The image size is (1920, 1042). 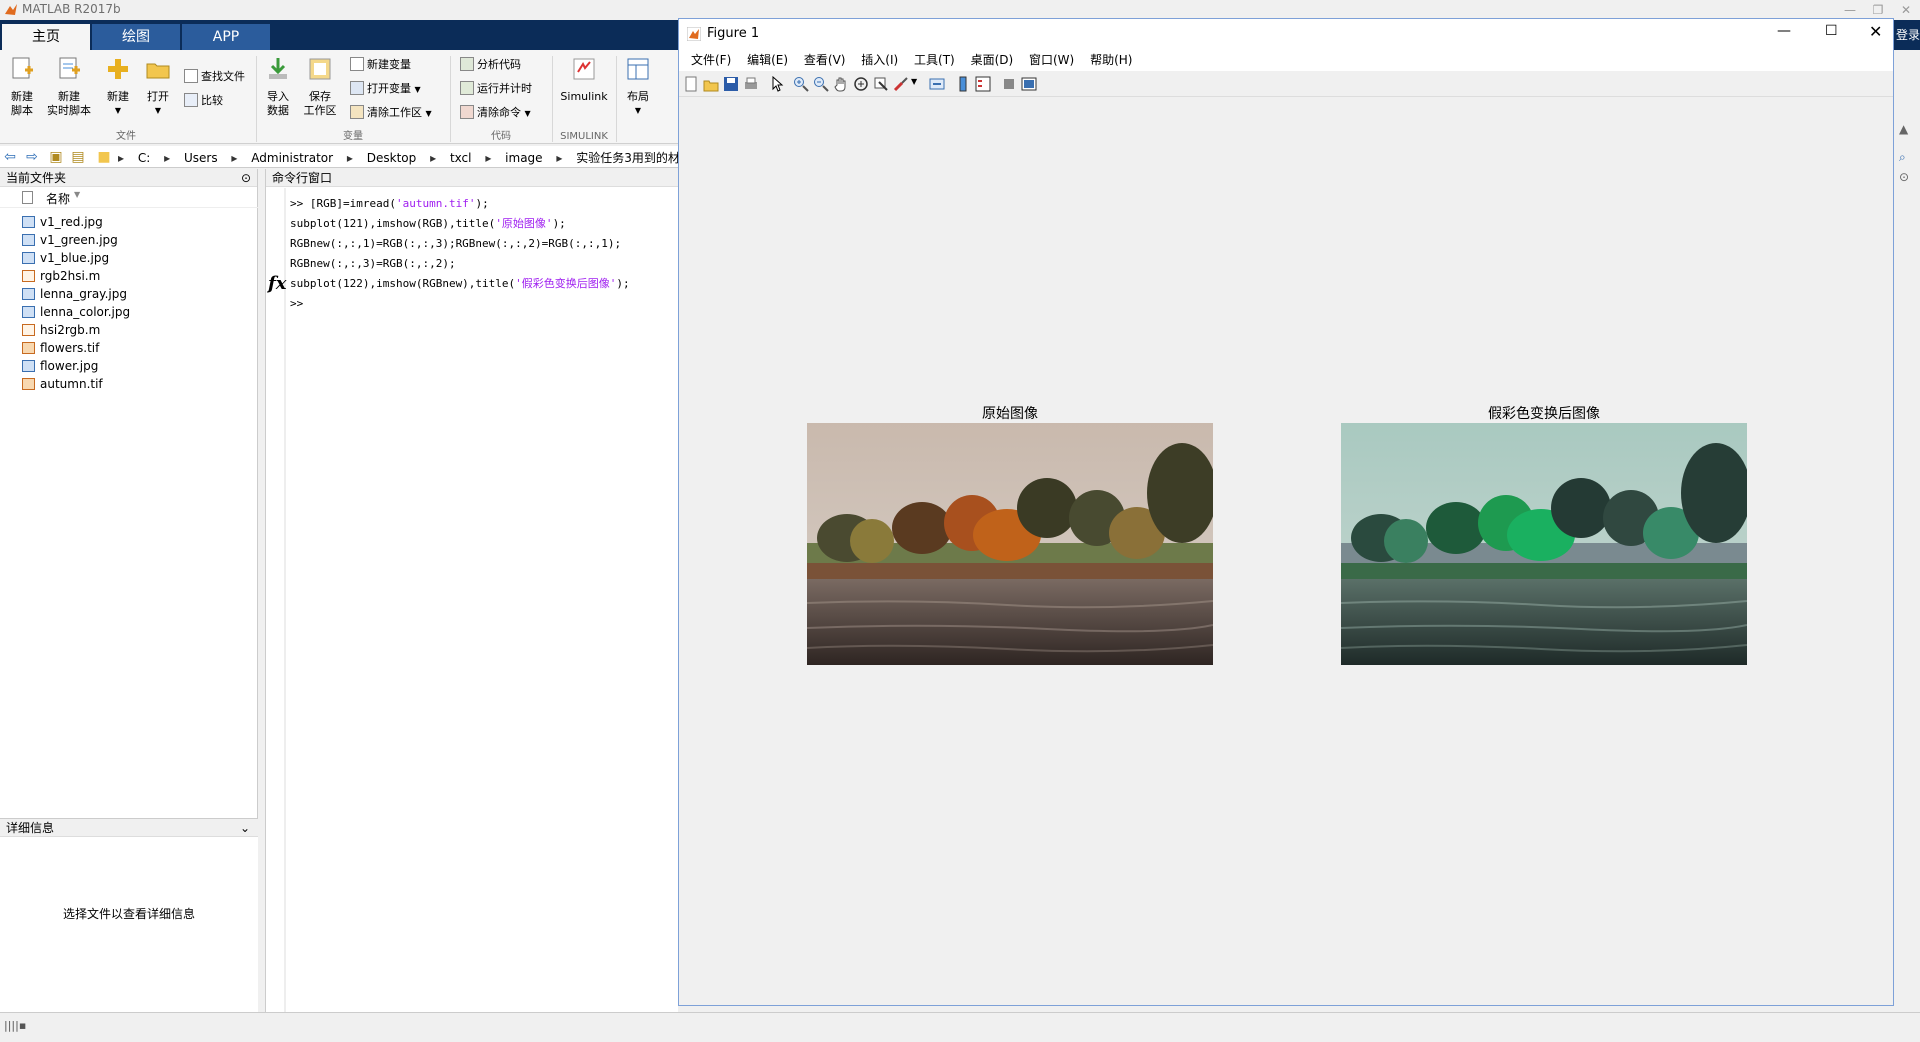 I want to click on forward-arrow-icon: ⇨, so click(x=32, y=157).